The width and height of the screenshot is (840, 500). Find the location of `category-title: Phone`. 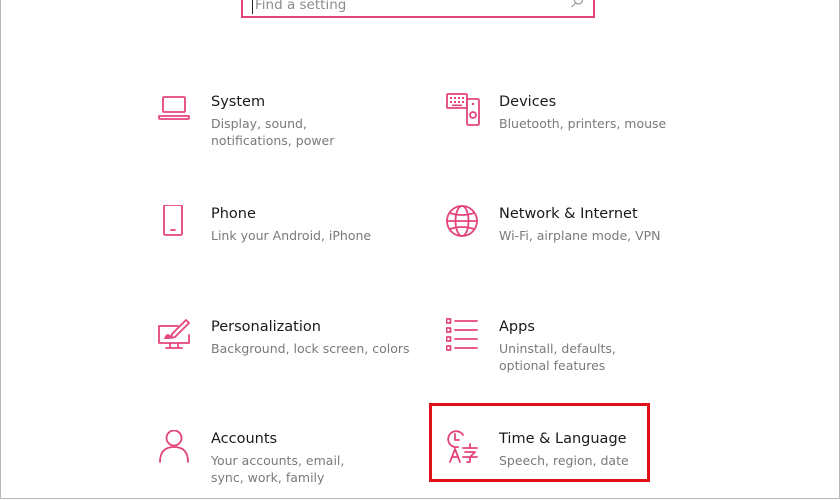

category-title: Phone is located at coordinates (233, 214).